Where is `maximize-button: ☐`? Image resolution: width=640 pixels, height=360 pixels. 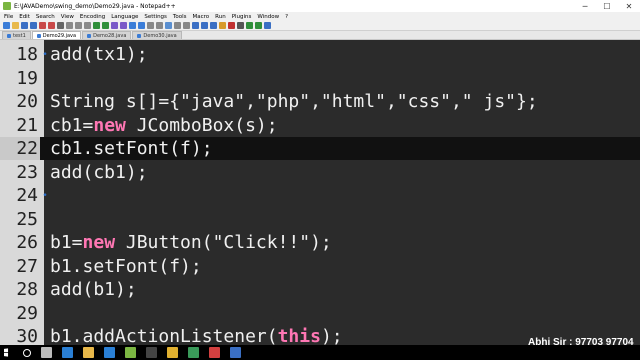
maximize-button: ☐ is located at coordinates (607, 6).